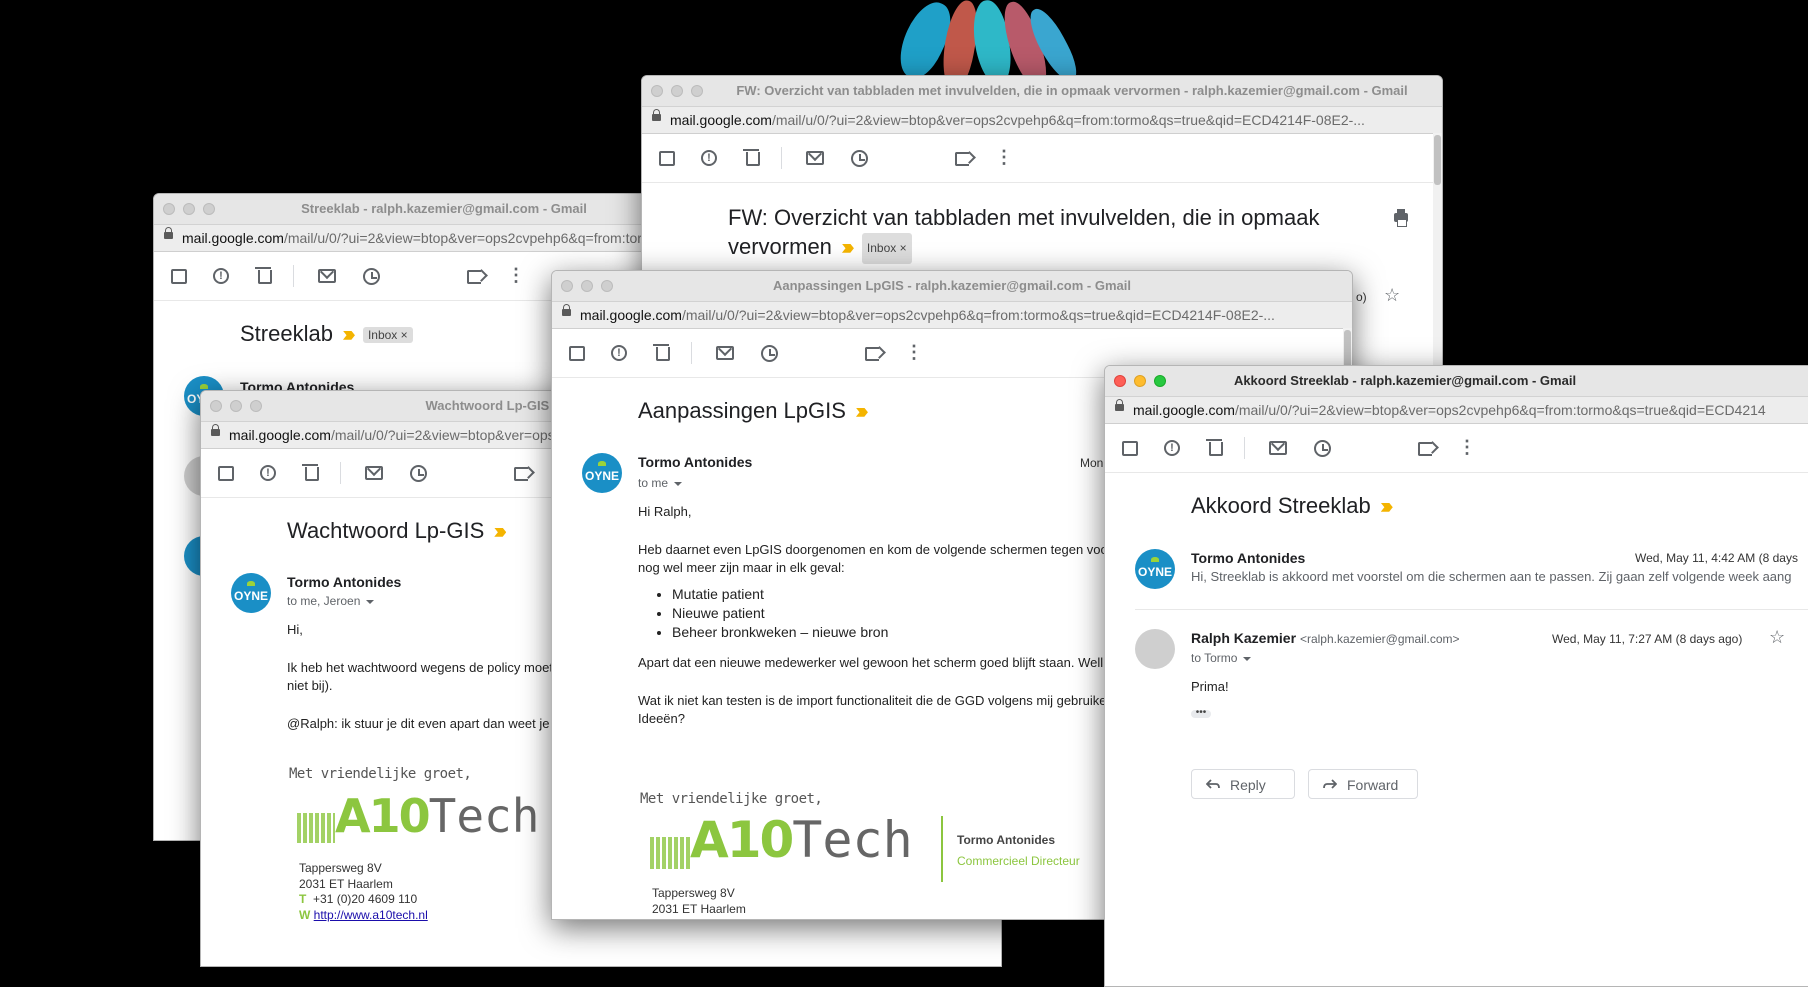  What do you see at coordinates (1243, 784) in the screenshot?
I see `reply-button: Reply` at bounding box center [1243, 784].